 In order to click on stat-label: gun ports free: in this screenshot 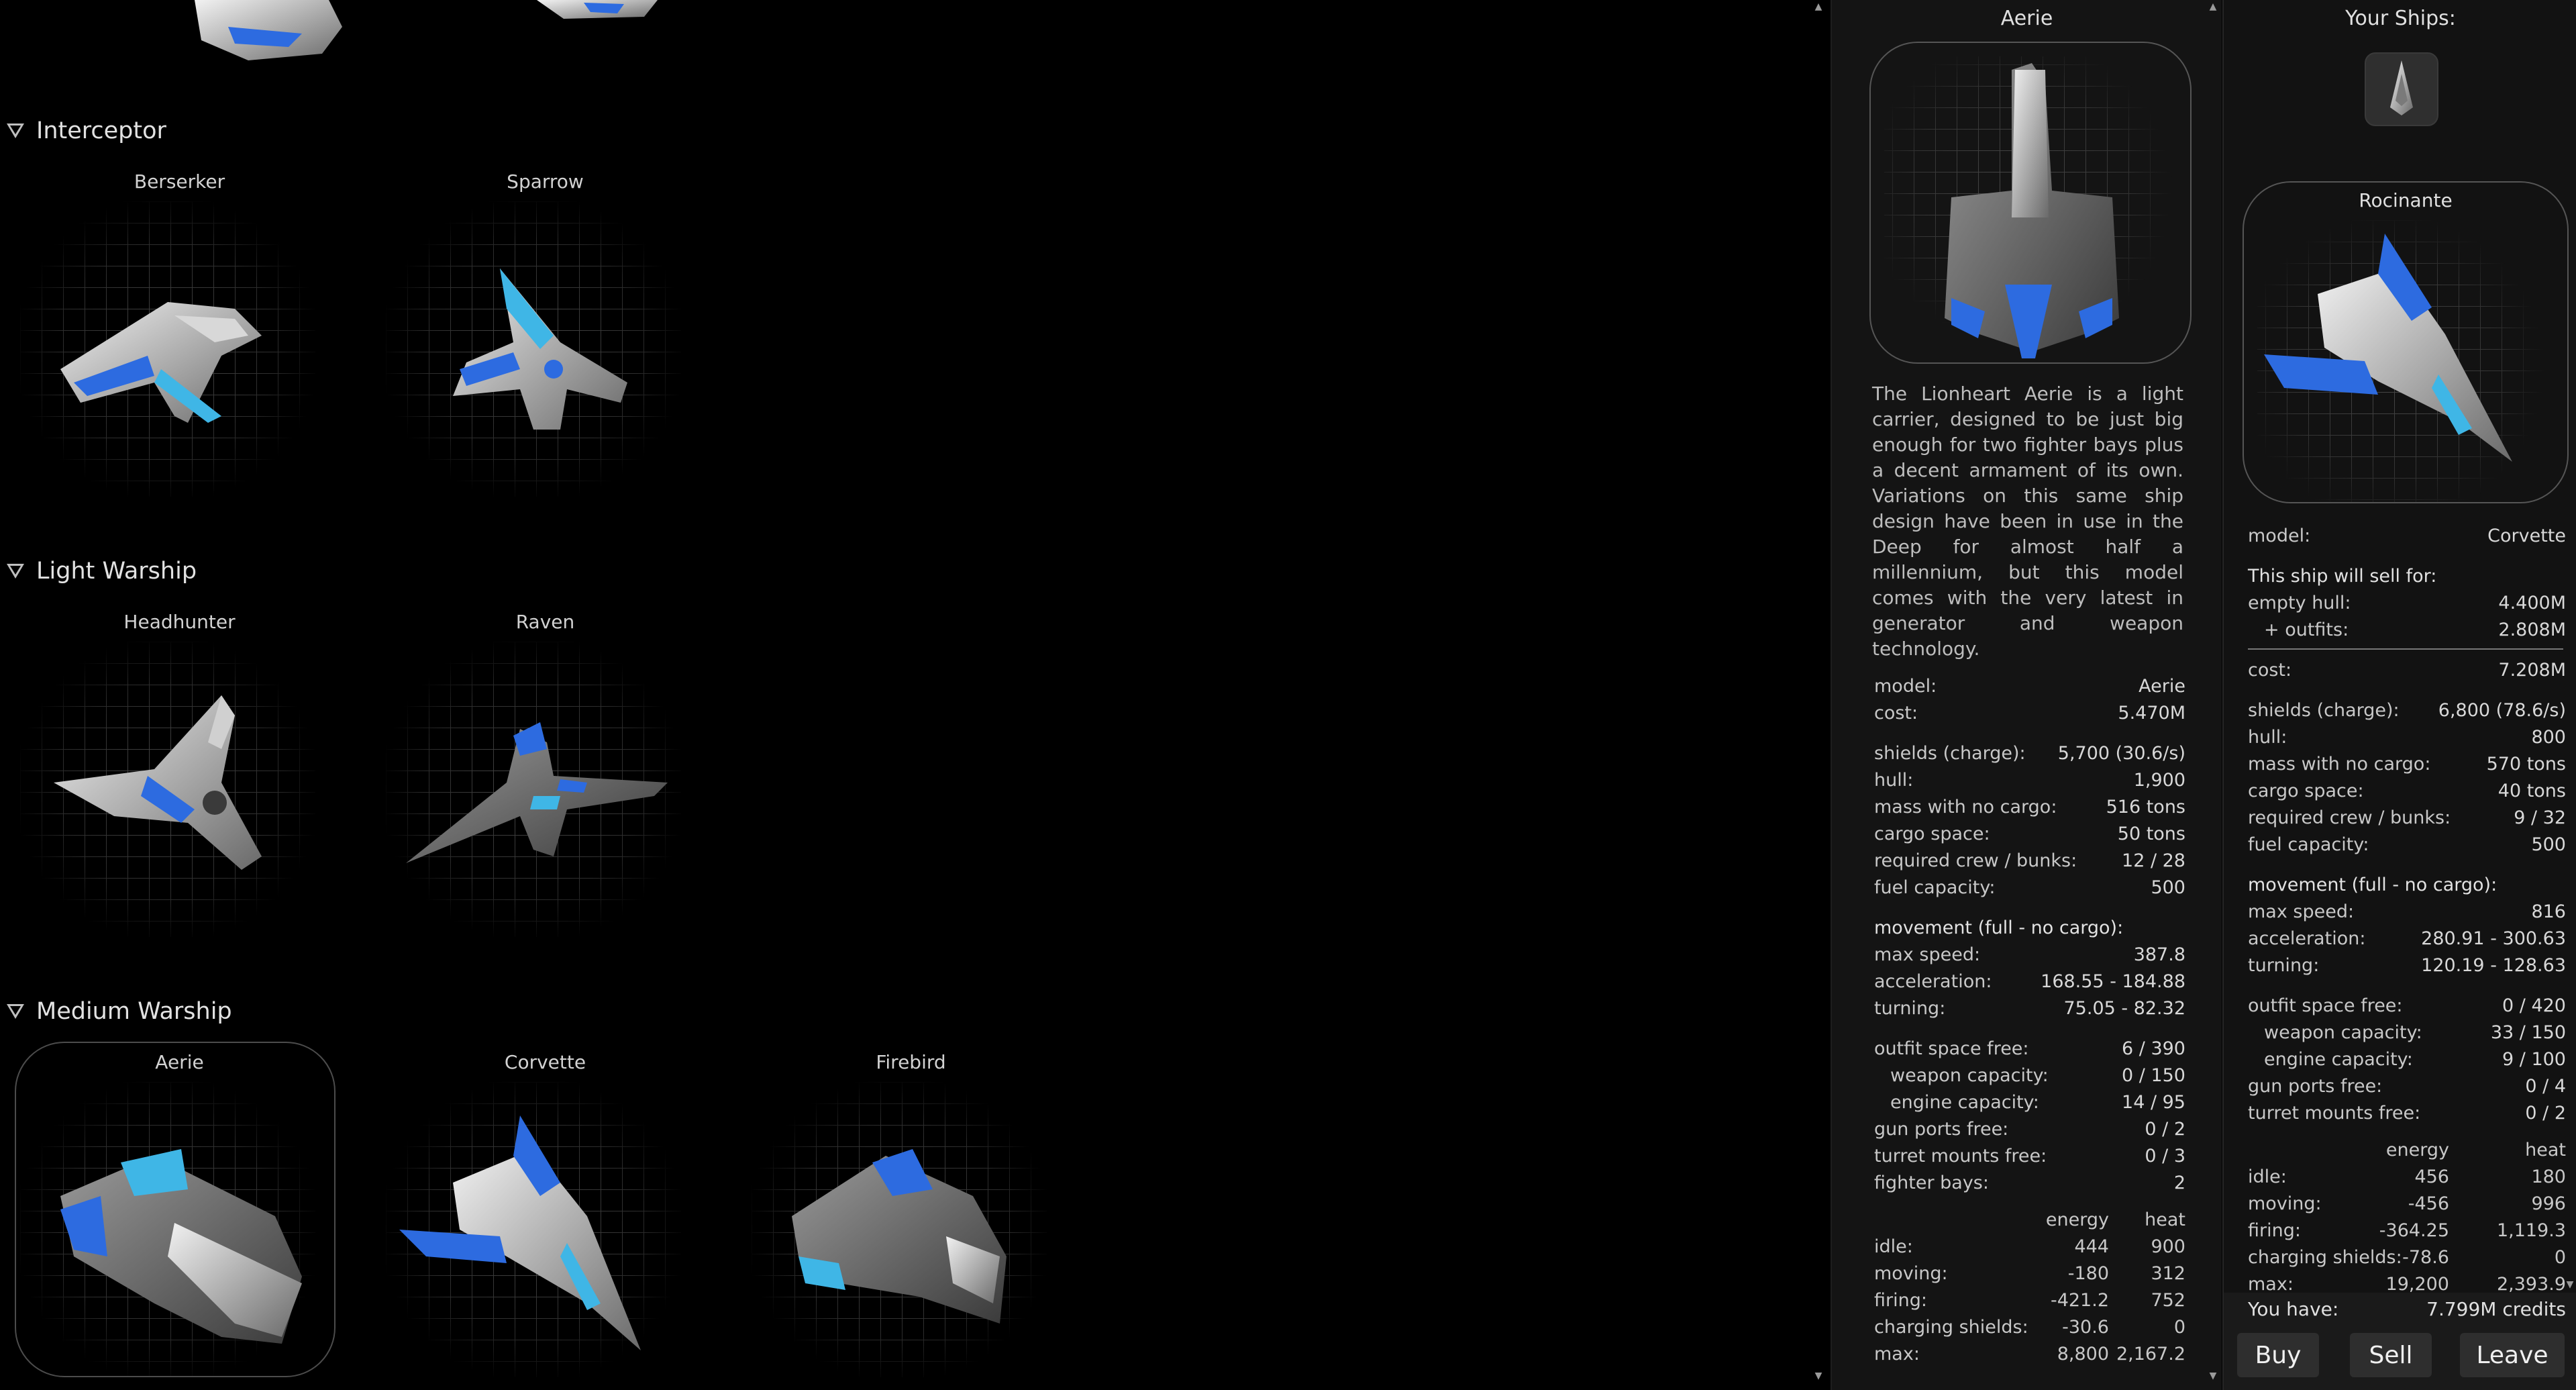, I will do `click(2315, 1086)`.